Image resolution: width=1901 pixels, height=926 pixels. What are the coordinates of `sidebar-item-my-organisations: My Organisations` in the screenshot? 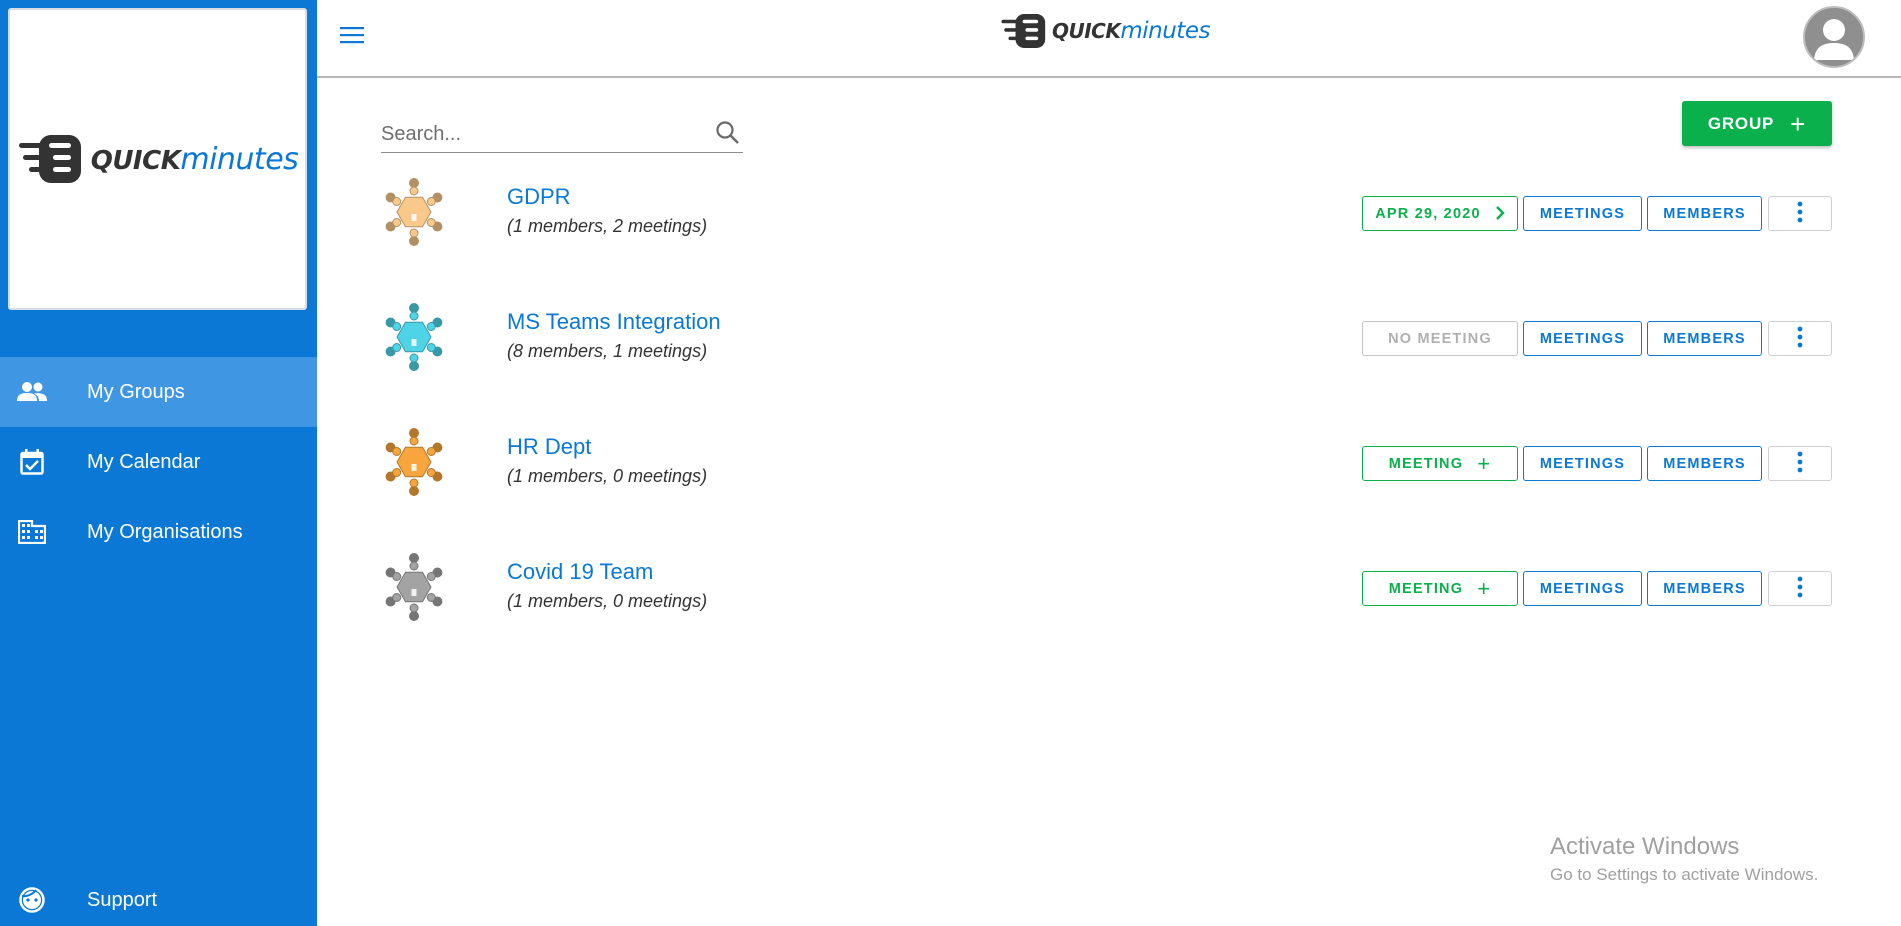 It's located at (158, 532).